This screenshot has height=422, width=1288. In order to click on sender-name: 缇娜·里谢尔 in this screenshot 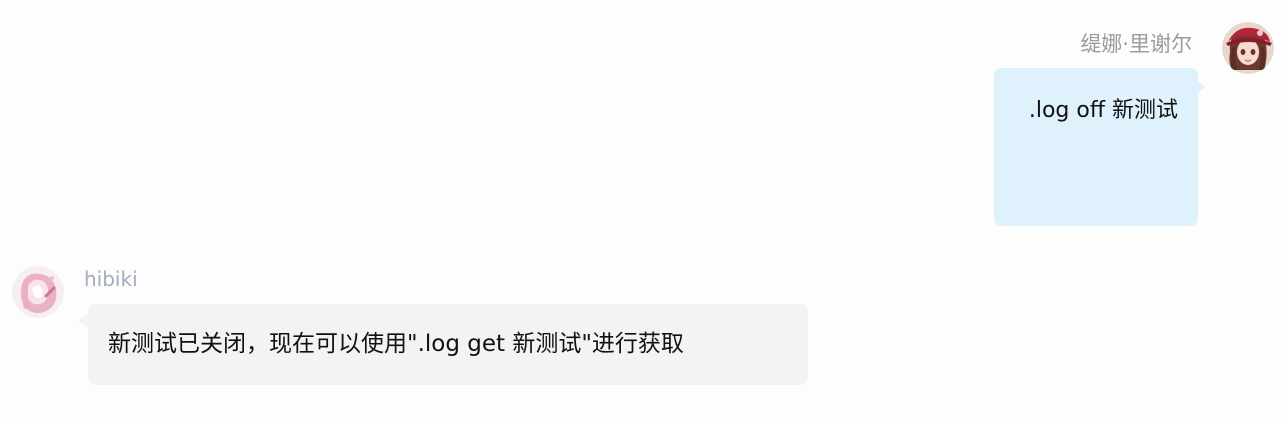, I will do `click(1136, 44)`.